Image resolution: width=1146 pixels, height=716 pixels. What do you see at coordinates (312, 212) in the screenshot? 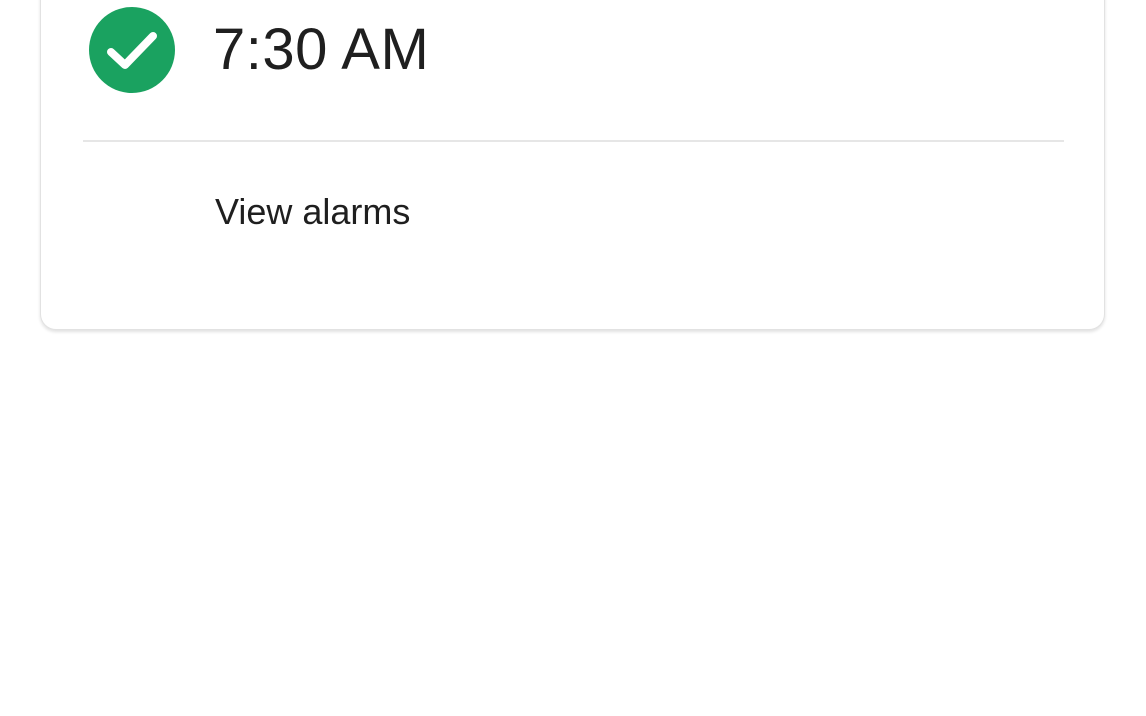
I see `view-alarms-button: View alarms` at bounding box center [312, 212].